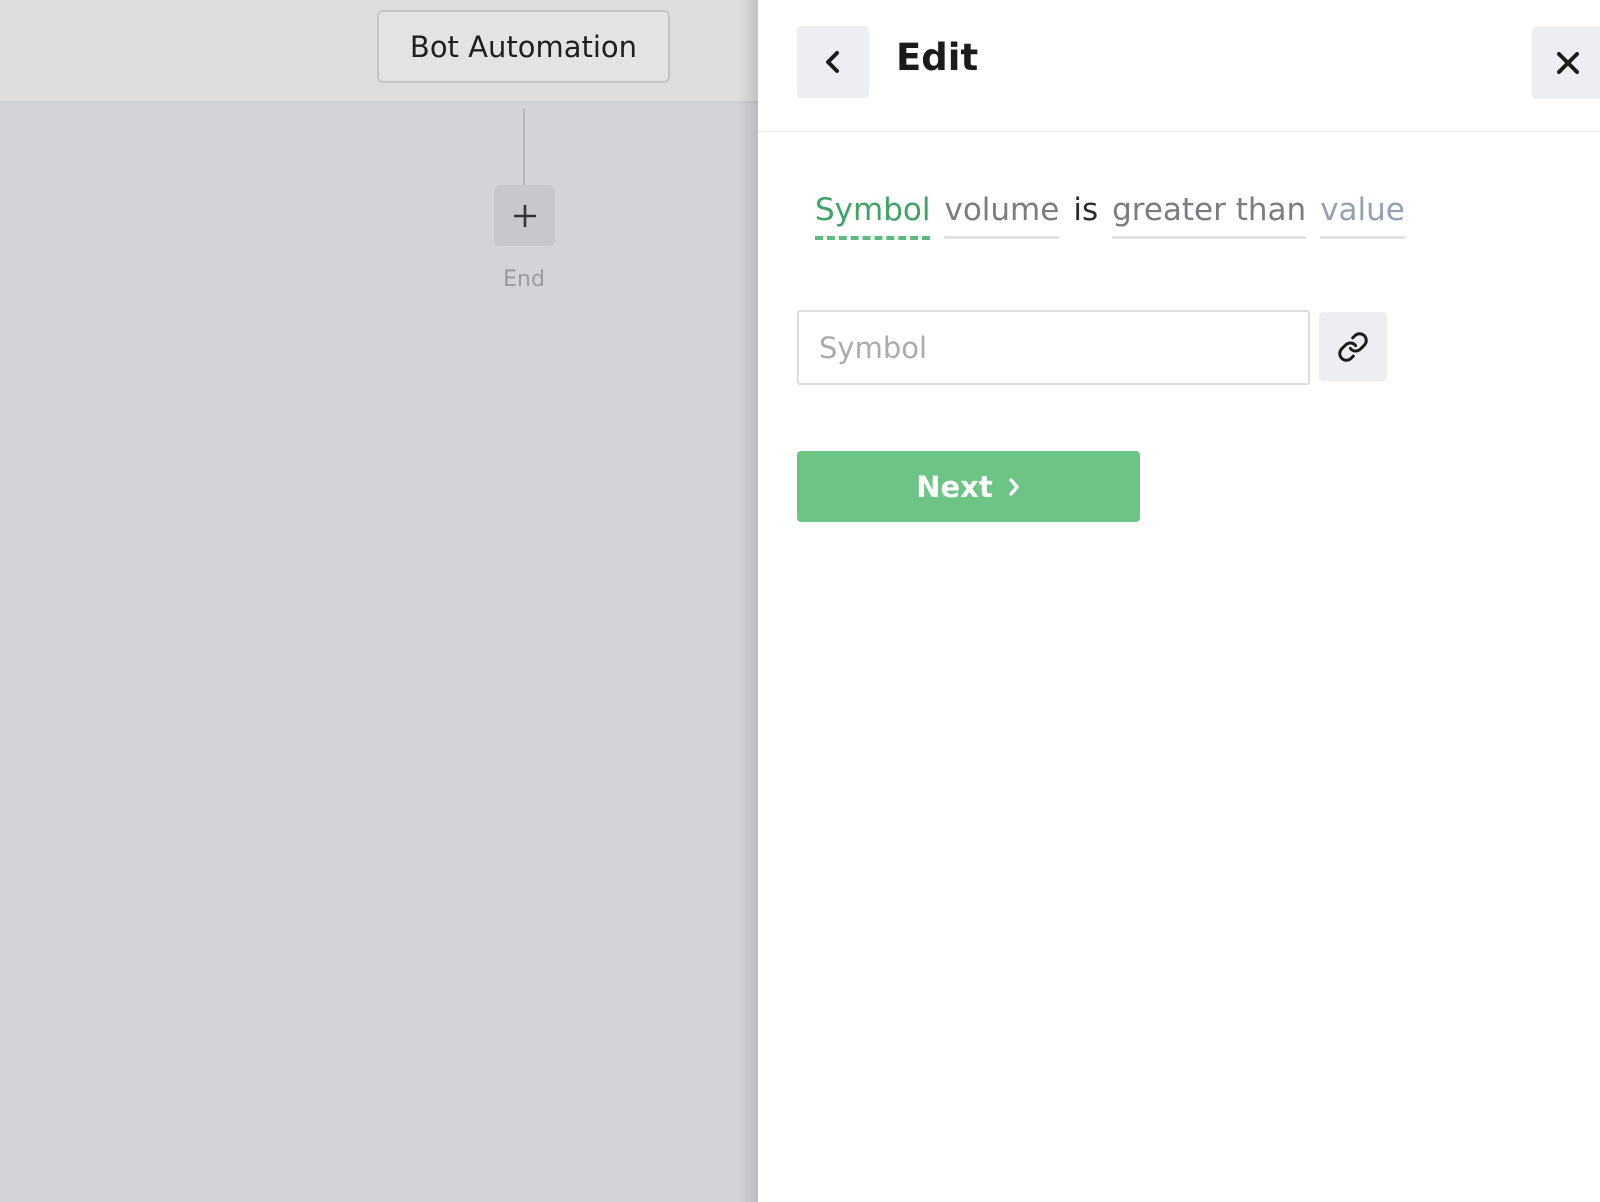 This screenshot has height=1202, width=1600. What do you see at coordinates (873, 214) in the screenshot?
I see `condition-token-symbol: Symbol` at bounding box center [873, 214].